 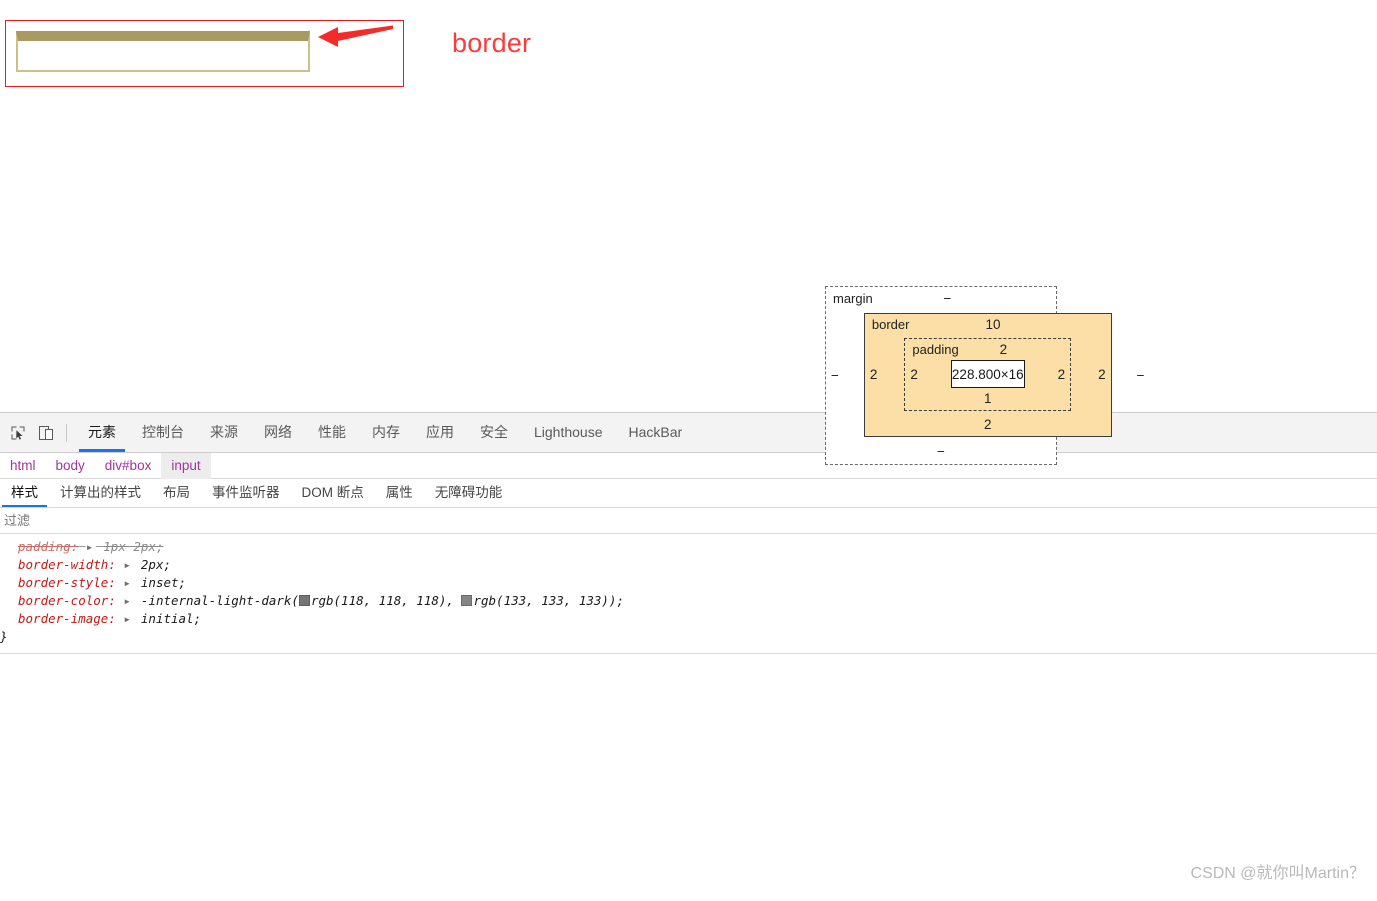 I want to click on box-model-margin-left: −, so click(x=835, y=375).